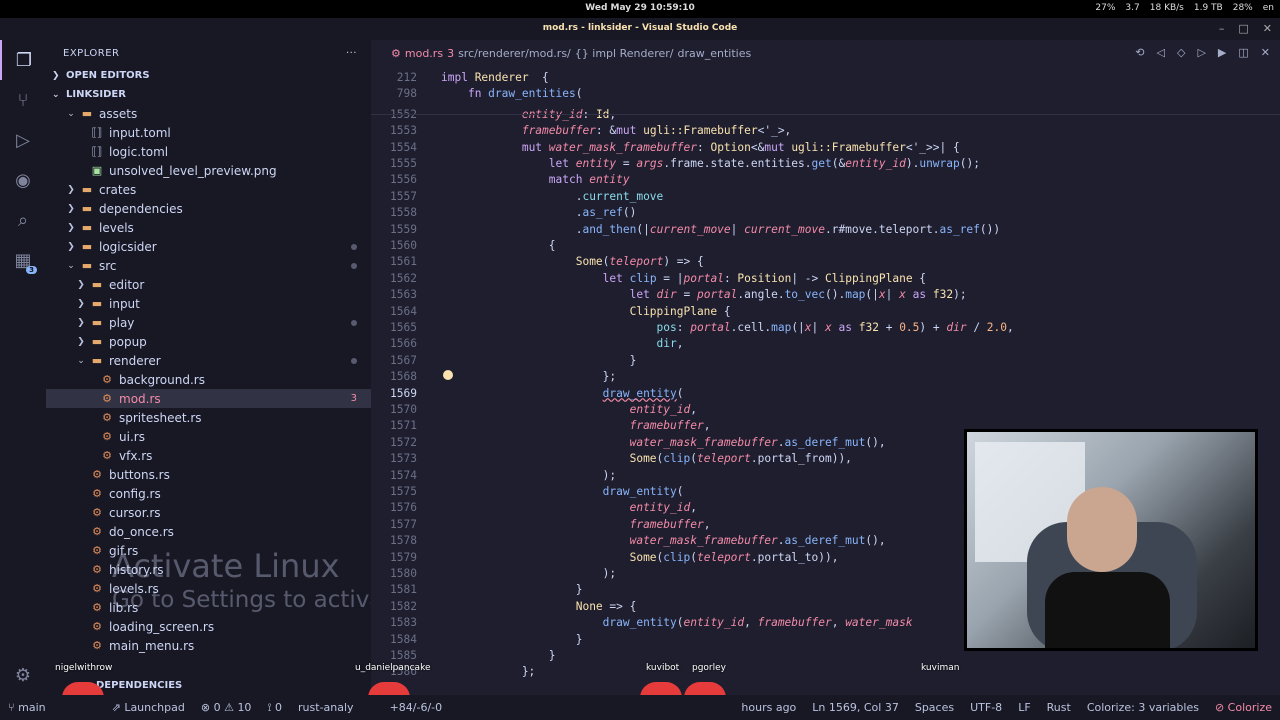  Describe the element at coordinates (825, 410) in the screenshot. I see `code-line: 1570 entity_id,` at that location.